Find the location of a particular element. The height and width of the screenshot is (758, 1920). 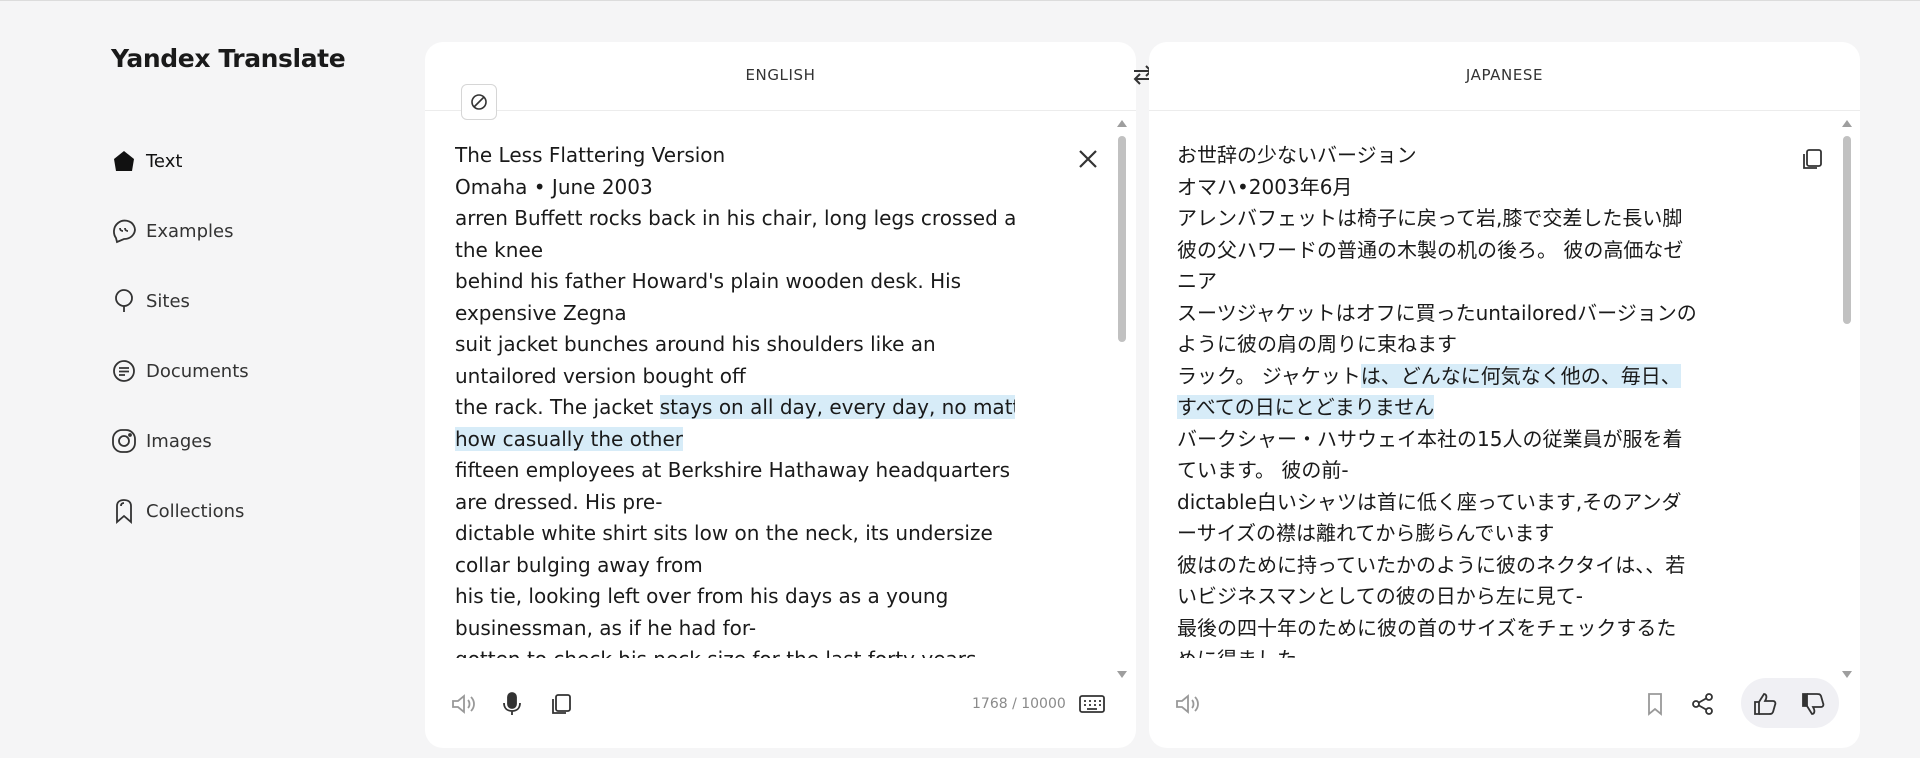

bulb-icon is located at coordinates (124, 301).